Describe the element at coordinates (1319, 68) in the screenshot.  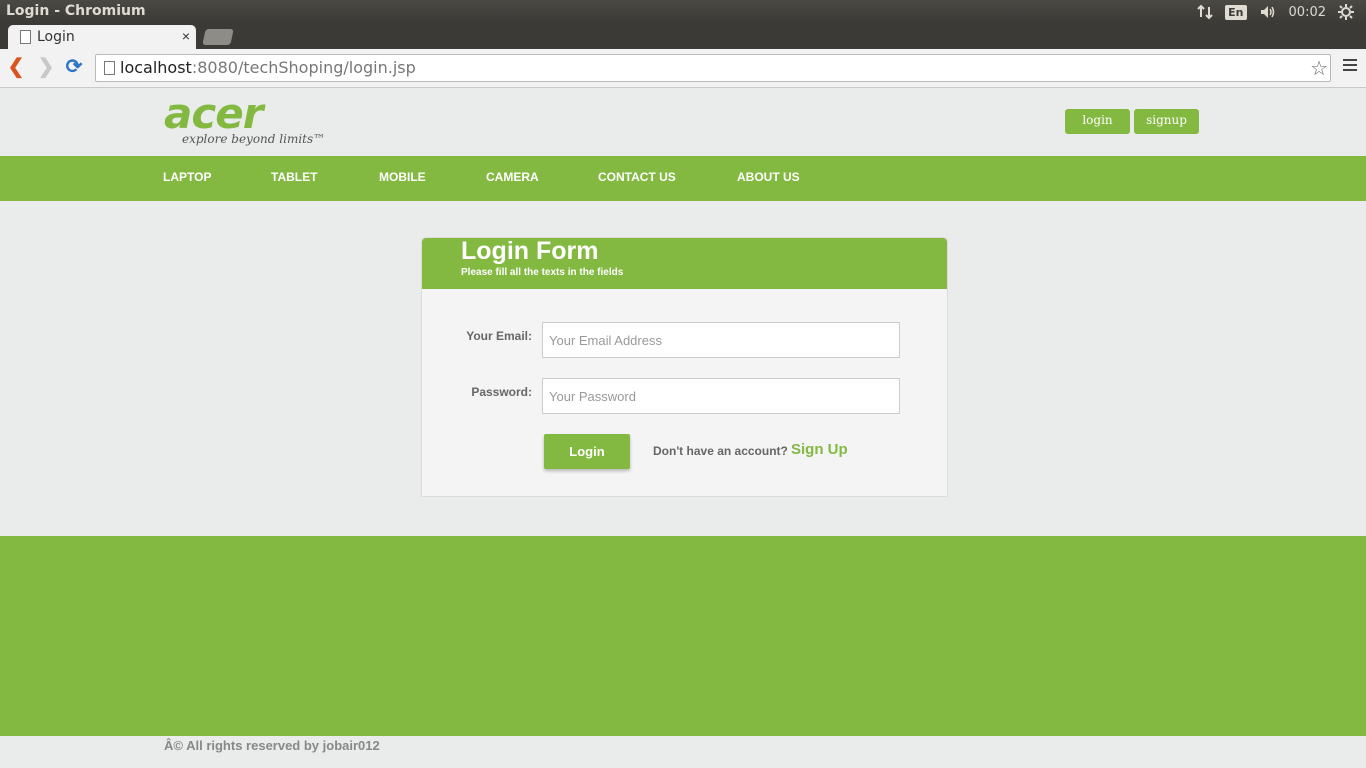
I see `bookmark-star-icon: ☆` at that location.